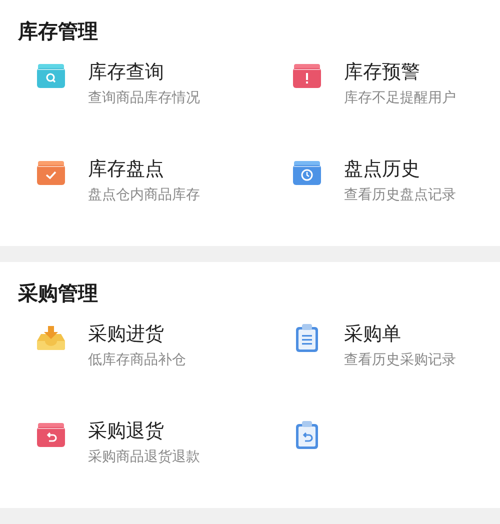 This screenshot has height=524, width=500. What do you see at coordinates (51, 76) in the screenshot?
I see `search-icon` at bounding box center [51, 76].